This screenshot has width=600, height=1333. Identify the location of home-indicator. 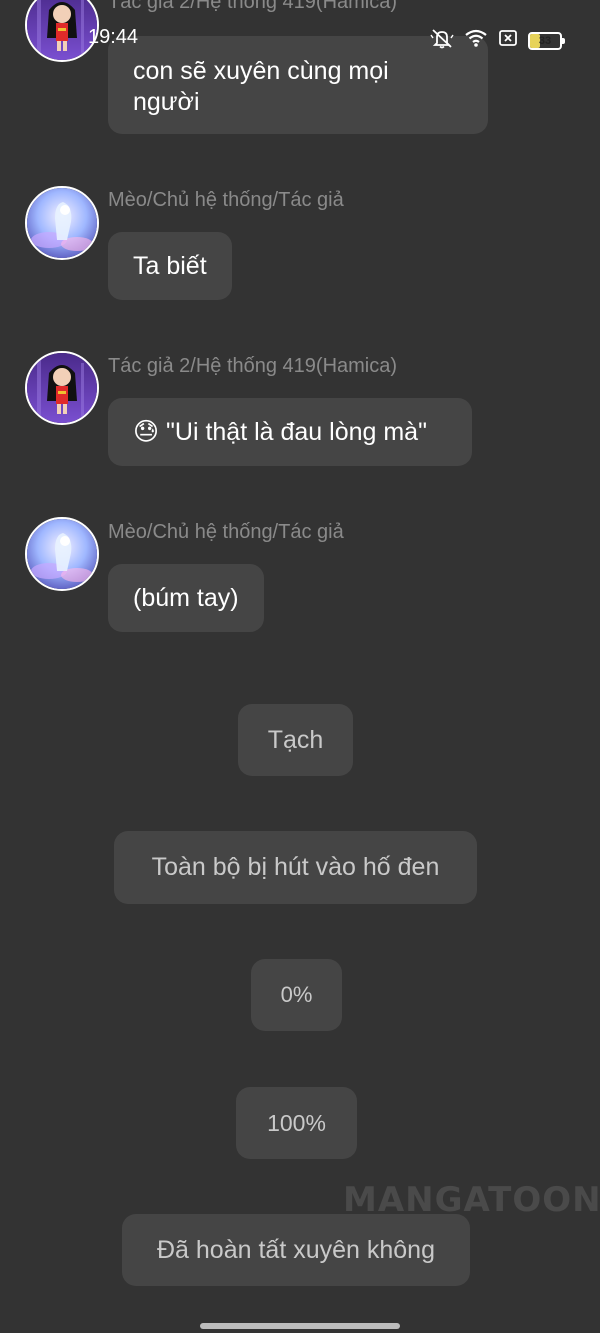
(300, 1326).